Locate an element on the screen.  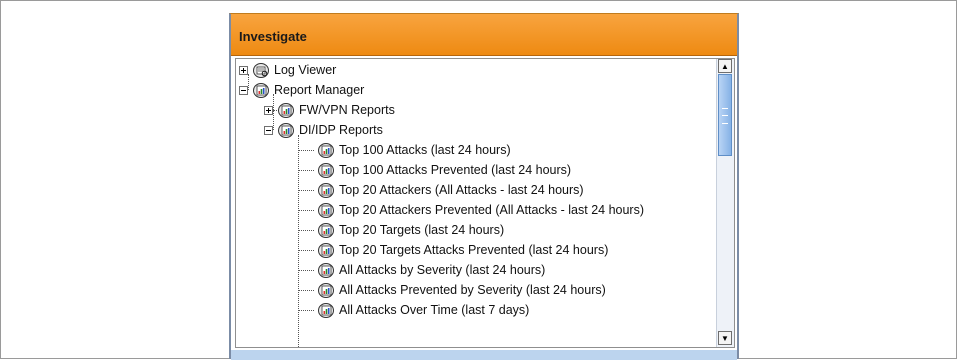
log-viewer-icon is located at coordinates (261, 70).